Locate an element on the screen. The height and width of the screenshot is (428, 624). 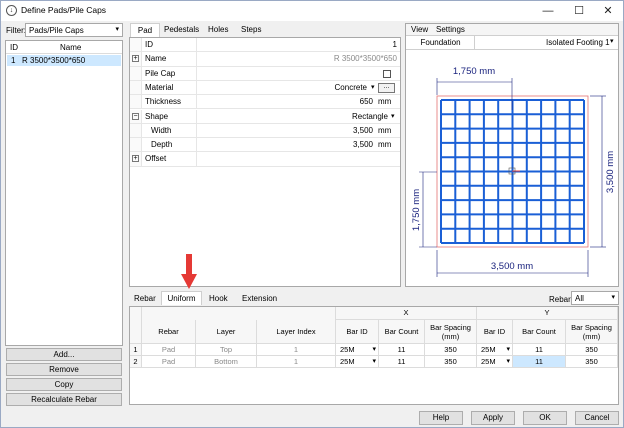
col-header-x-bar-count: Bar Count is located at coordinates (402, 332).